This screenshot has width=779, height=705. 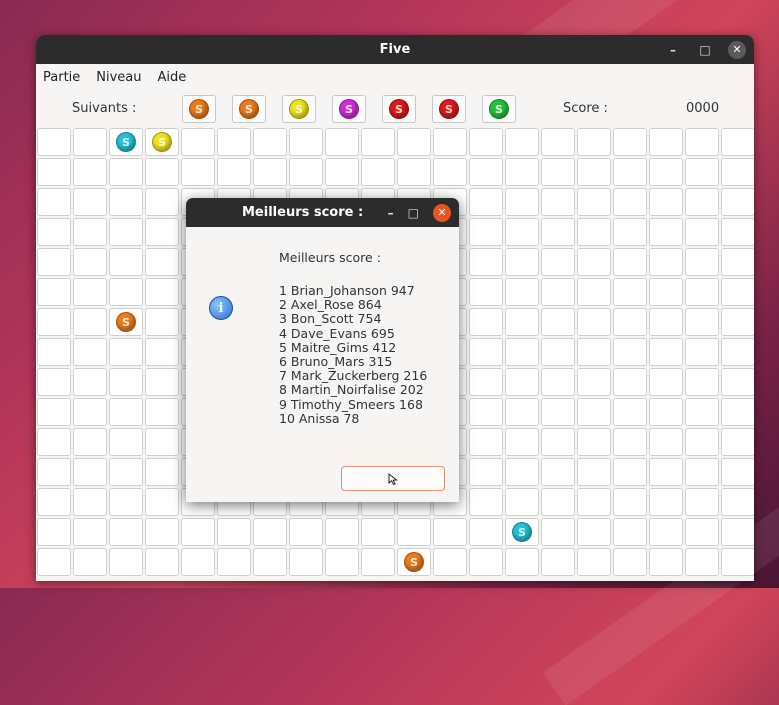 What do you see at coordinates (61, 77) in the screenshot?
I see `menu-partie: Partie` at bounding box center [61, 77].